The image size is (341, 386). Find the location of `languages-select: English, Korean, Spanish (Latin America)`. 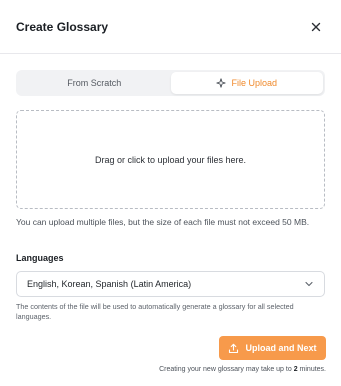

languages-select: English, Korean, Spanish (Latin America) is located at coordinates (170, 284).